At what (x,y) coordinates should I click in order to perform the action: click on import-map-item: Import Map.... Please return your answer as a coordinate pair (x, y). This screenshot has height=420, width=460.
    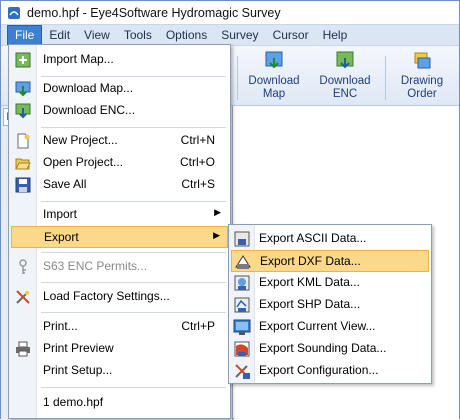
    Looking at the image, I should click on (119, 60).